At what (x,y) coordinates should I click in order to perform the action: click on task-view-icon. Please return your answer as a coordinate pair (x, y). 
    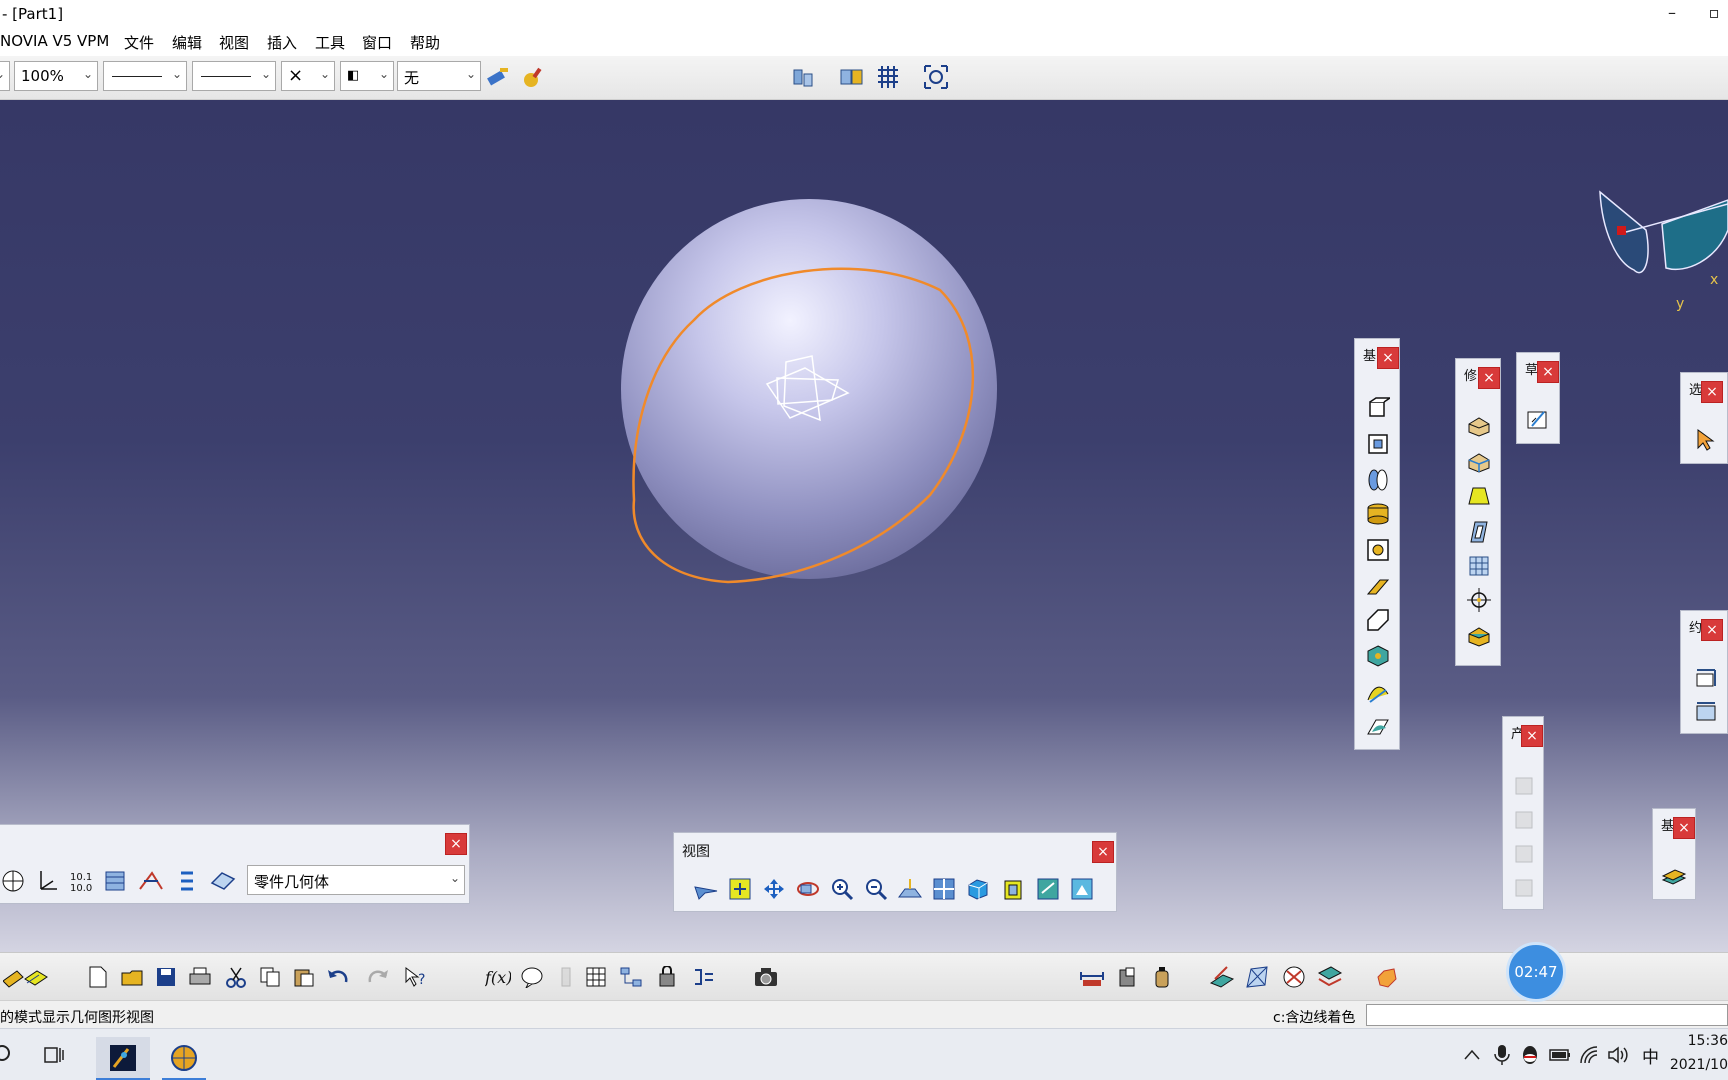
    Looking at the image, I should click on (54, 1055).